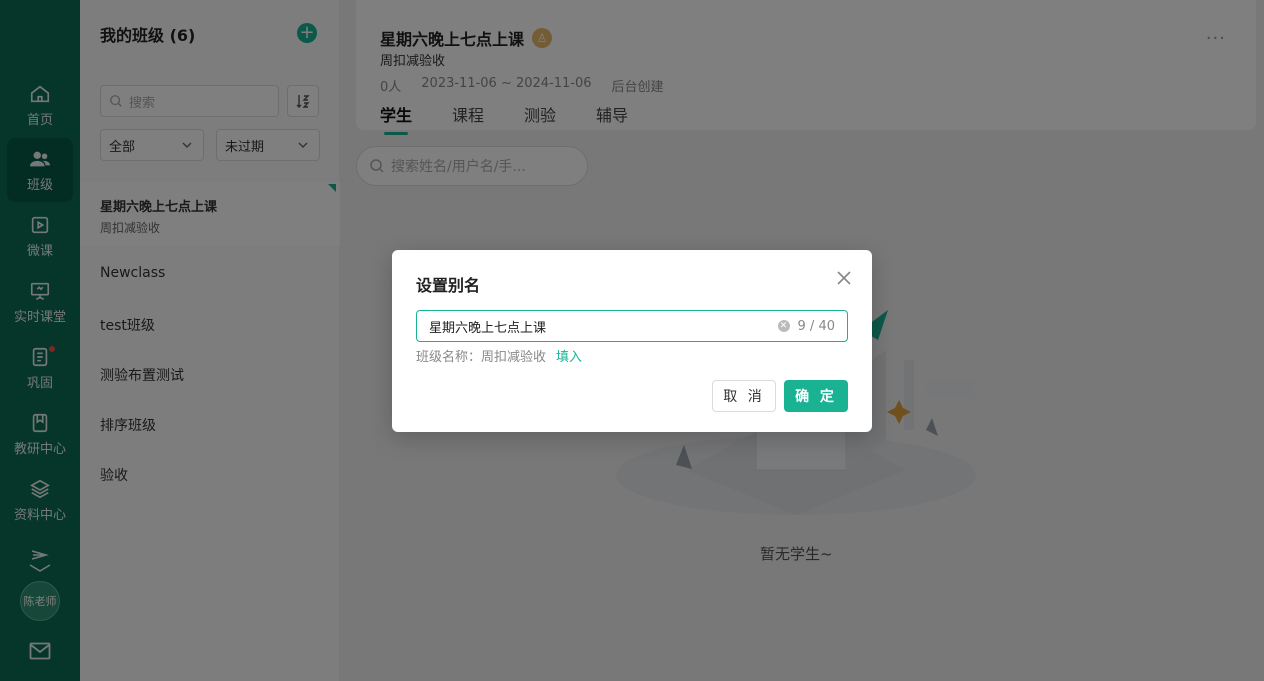  I want to click on alias-input-value: 星期六晚上七点上课, so click(488, 328).